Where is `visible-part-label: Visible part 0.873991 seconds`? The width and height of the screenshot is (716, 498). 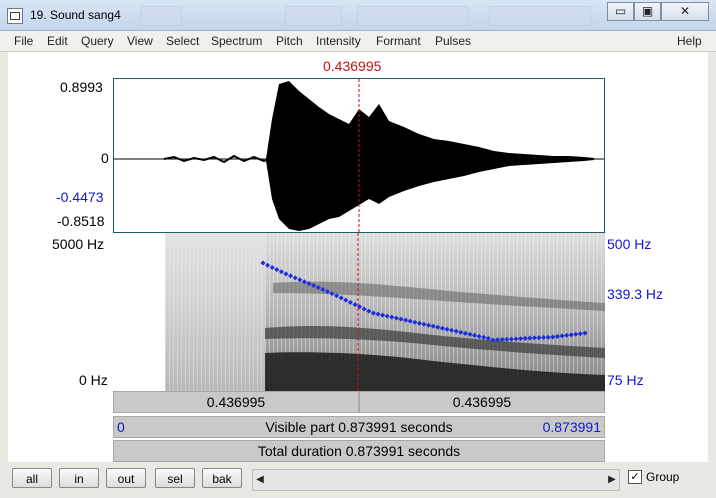 visible-part-label: Visible part 0.873991 seconds is located at coordinates (359, 427).